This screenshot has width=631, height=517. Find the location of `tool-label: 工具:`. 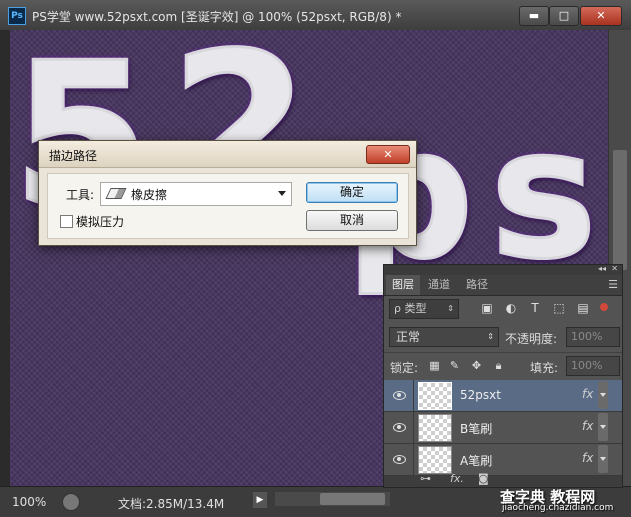

tool-label: 工具: is located at coordinates (80, 195).